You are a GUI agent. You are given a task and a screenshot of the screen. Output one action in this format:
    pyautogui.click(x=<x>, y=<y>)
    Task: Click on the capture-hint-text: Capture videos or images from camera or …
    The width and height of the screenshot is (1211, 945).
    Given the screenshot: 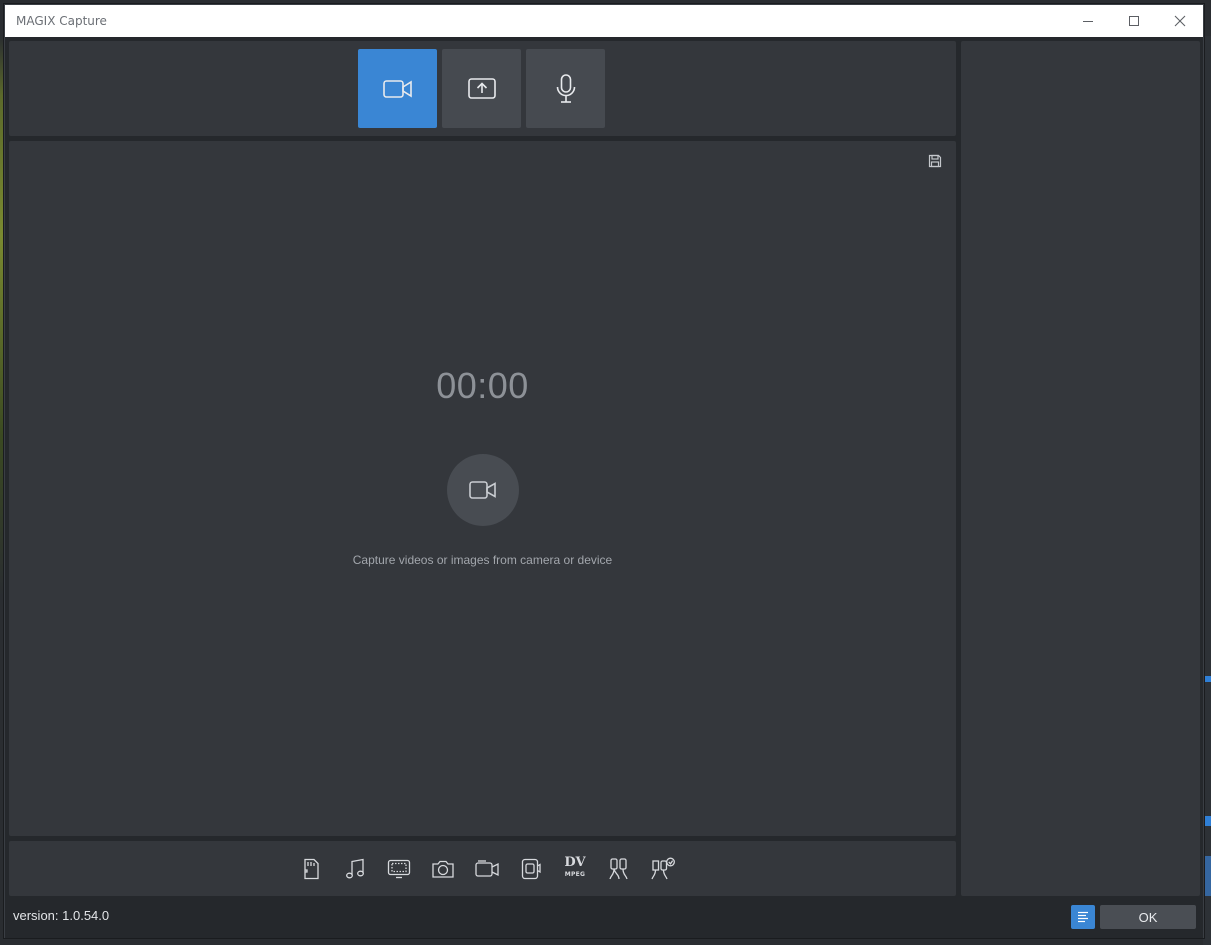 What is the action you would take?
    pyautogui.click(x=482, y=560)
    